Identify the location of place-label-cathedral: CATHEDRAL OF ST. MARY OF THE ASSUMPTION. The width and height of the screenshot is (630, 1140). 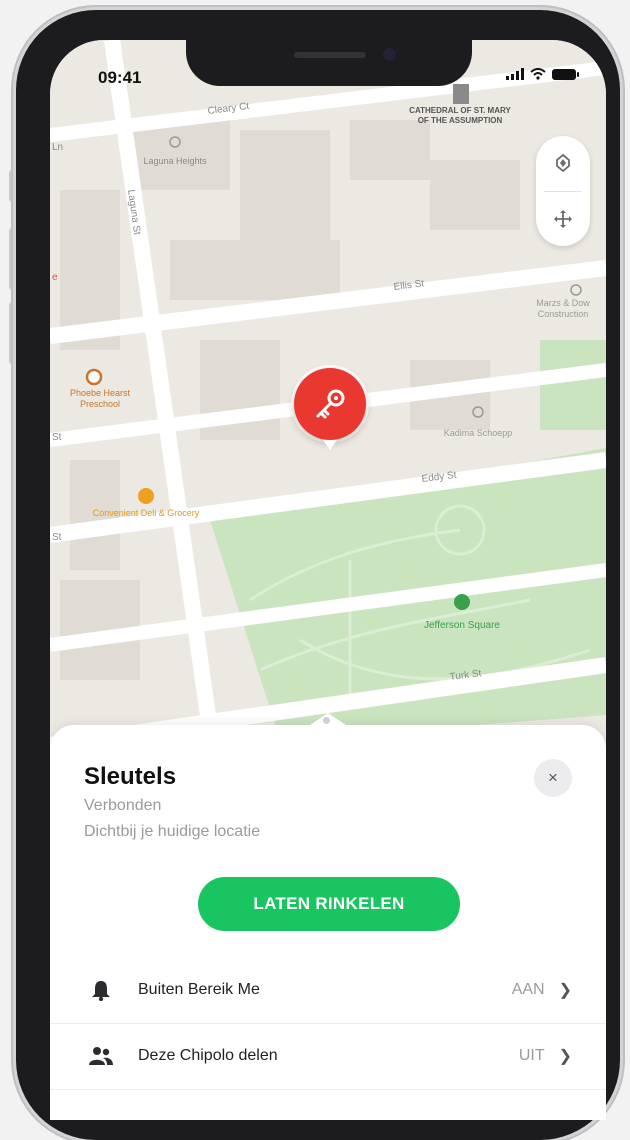
(460, 115).